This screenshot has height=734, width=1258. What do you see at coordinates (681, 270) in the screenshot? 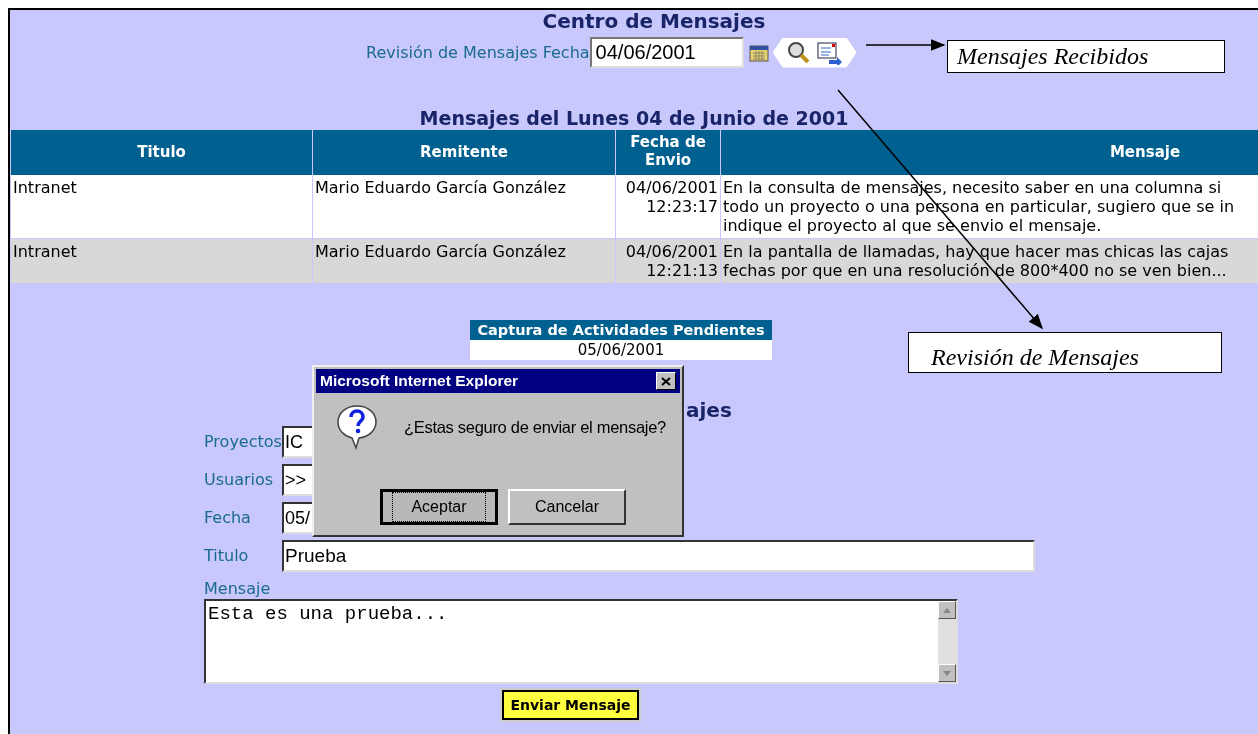
I see `table-cell-text: 12:21:13` at bounding box center [681, 270].